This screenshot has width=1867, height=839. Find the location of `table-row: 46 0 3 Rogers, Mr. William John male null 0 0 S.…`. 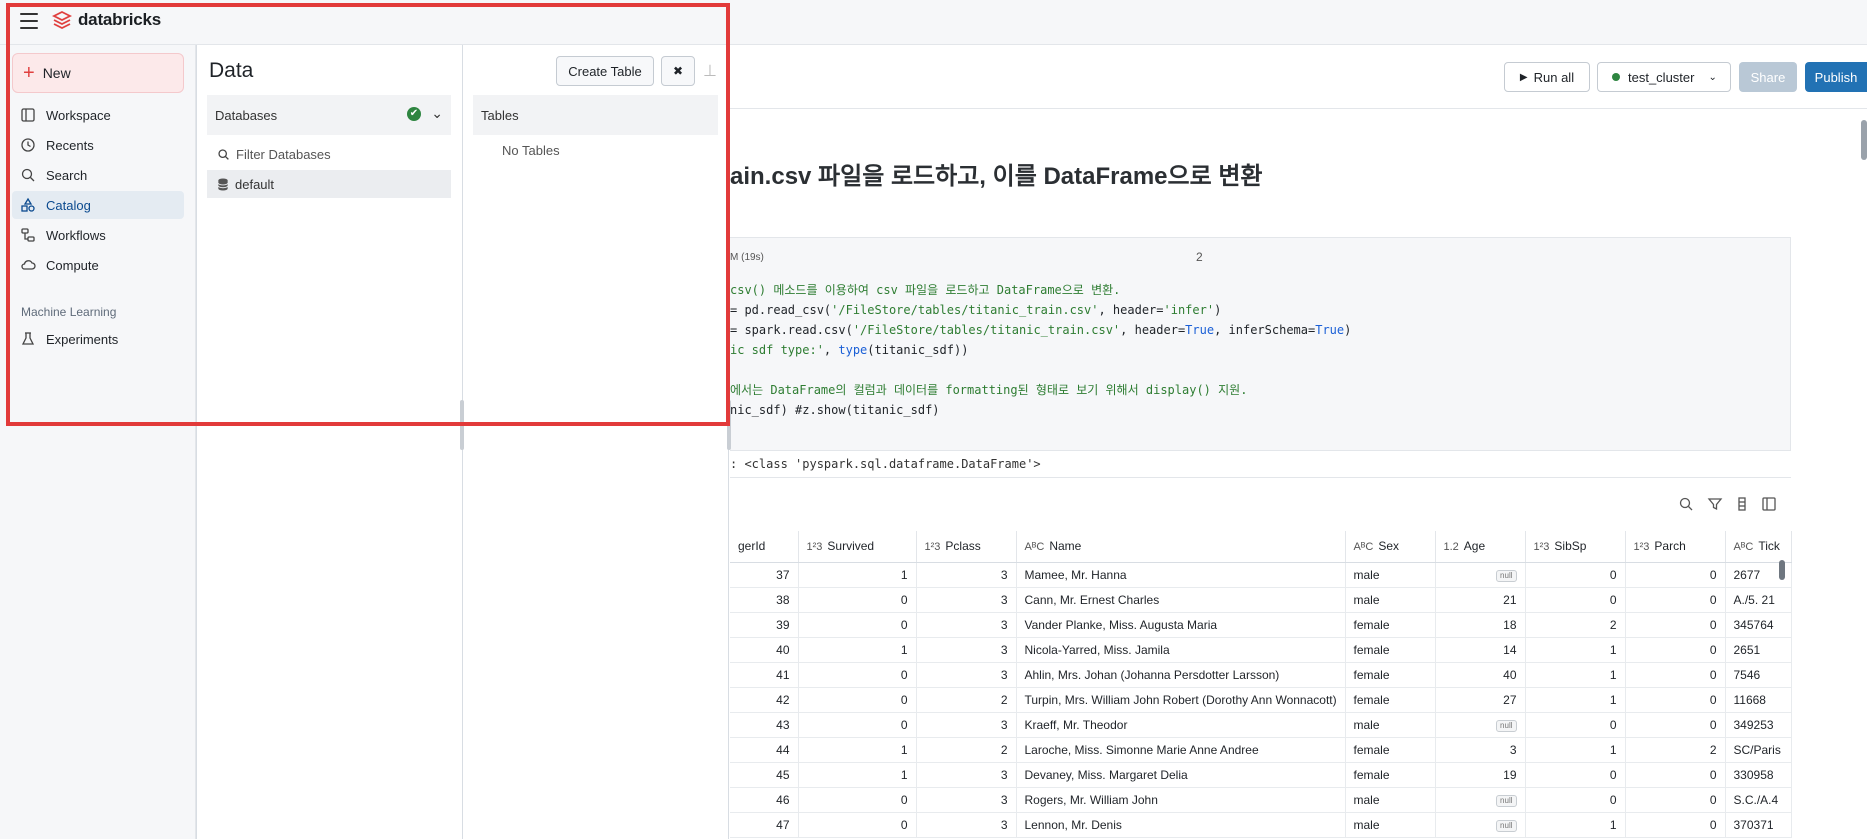

table-row: 46 0 3 Rogers, Mr. William John male null 0 0 S.… is located at coordinates (1261, 800).